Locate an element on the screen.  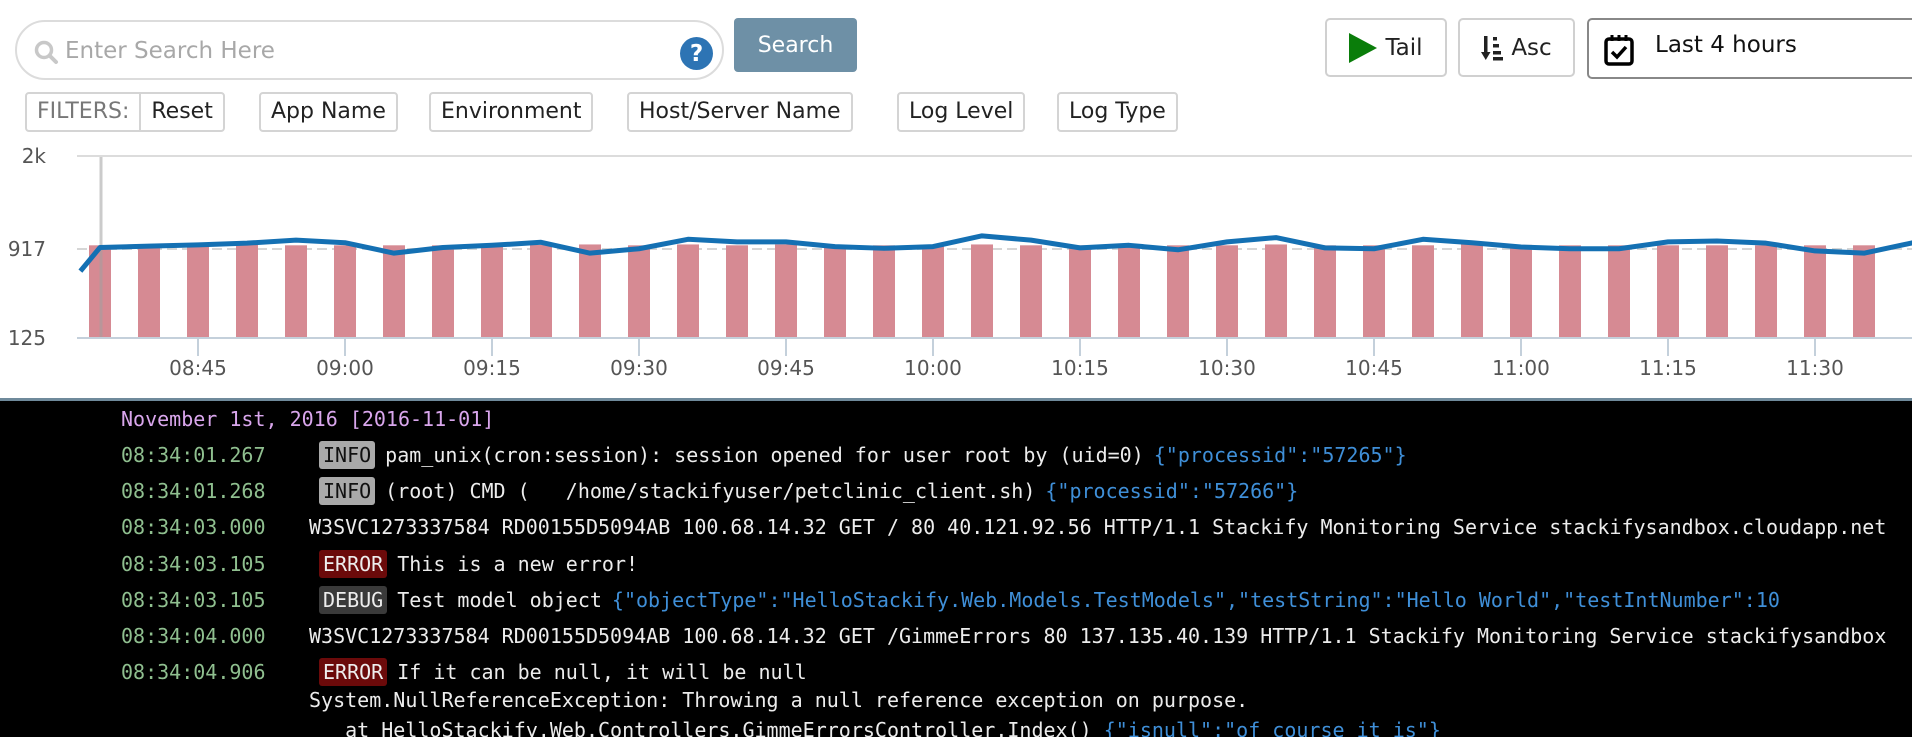
x-tick-label: 10:30 is located at coordinates (1227, 368).